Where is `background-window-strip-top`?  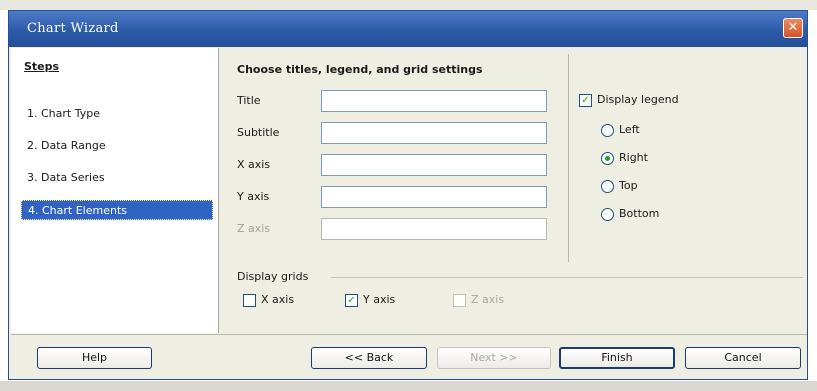 background-window-strip-top is located at coordinates (408, 5).